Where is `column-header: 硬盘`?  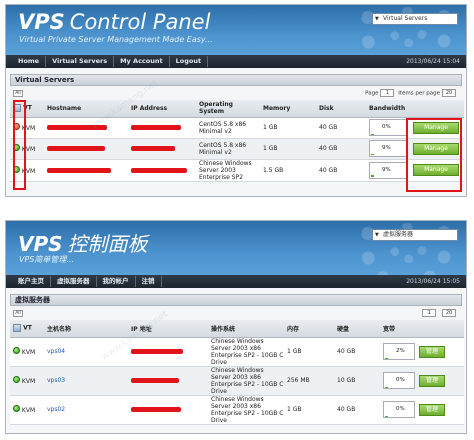 column-header: 硬盘 is located at coordinates (357, 329).